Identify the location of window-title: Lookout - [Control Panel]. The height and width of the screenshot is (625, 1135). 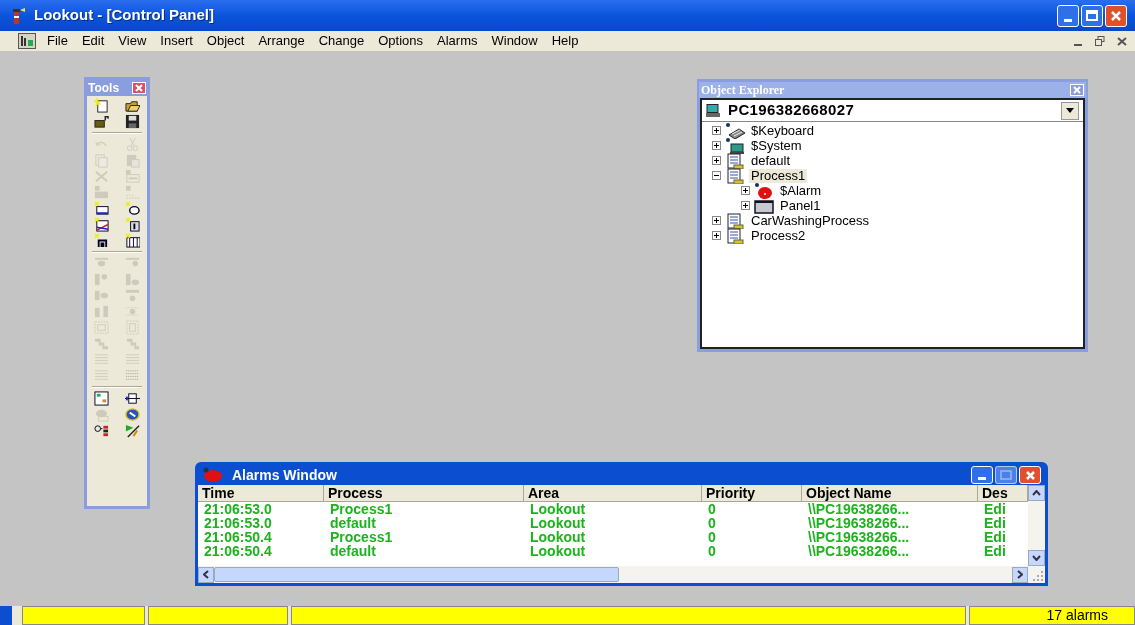
(124, 15).